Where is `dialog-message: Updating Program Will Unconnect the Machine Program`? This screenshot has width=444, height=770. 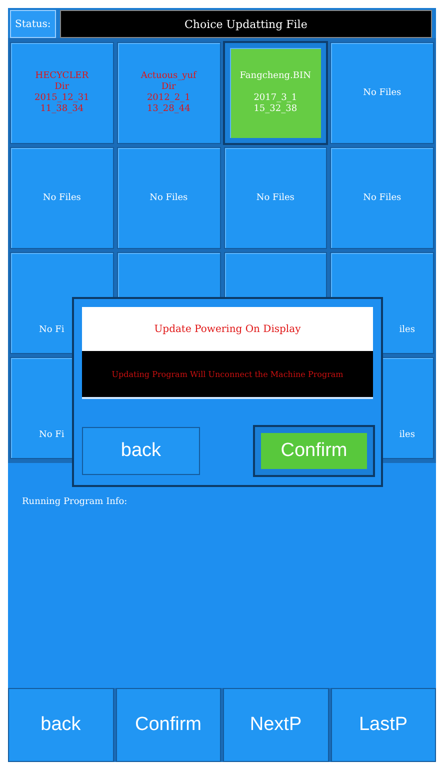 dialog-message: Updating Program Will Unconnect the Machine Program is located at coordinates (227, 375).